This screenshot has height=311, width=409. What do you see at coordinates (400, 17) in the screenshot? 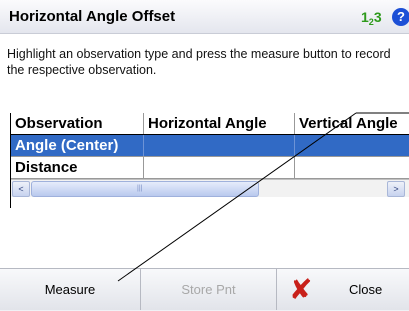
I see `help-icon: ?` at bounding box center [400, 17].